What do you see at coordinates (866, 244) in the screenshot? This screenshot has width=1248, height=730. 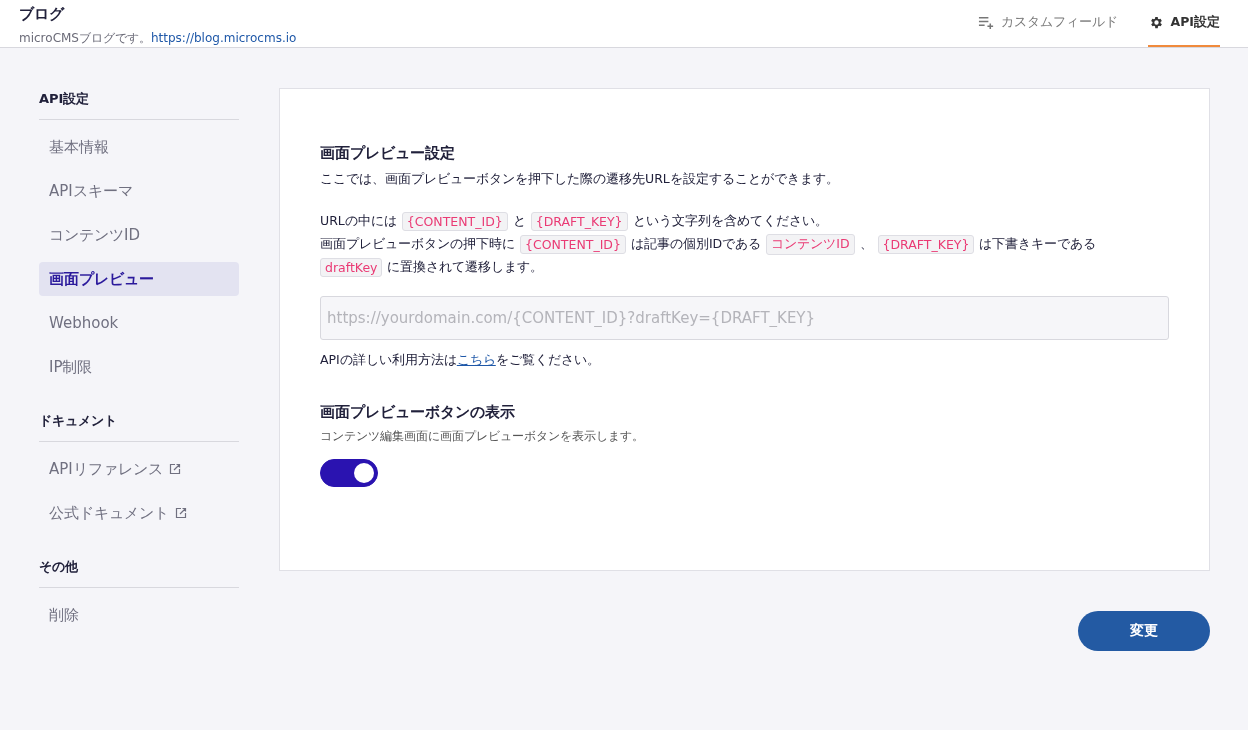 I see `instruction-text: 、` at bounding box center [866, 244].